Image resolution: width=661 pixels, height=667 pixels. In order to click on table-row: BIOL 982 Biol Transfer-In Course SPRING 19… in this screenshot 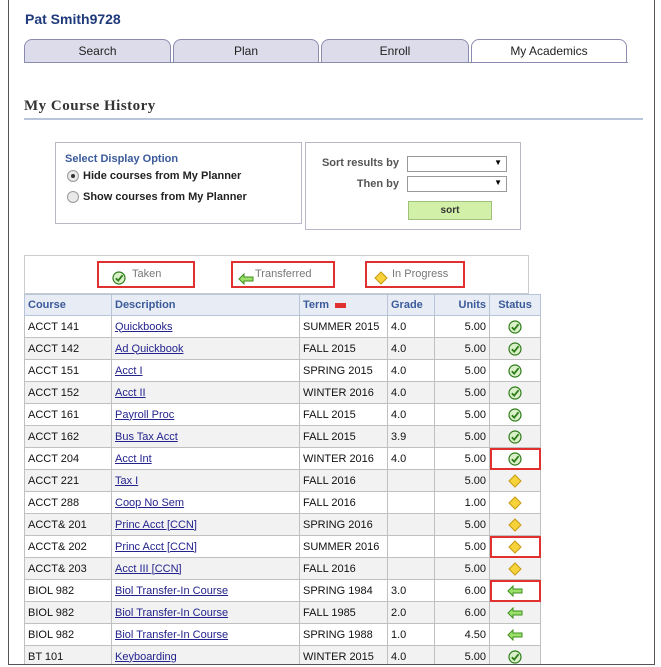, I will do `click(282, 634)`.